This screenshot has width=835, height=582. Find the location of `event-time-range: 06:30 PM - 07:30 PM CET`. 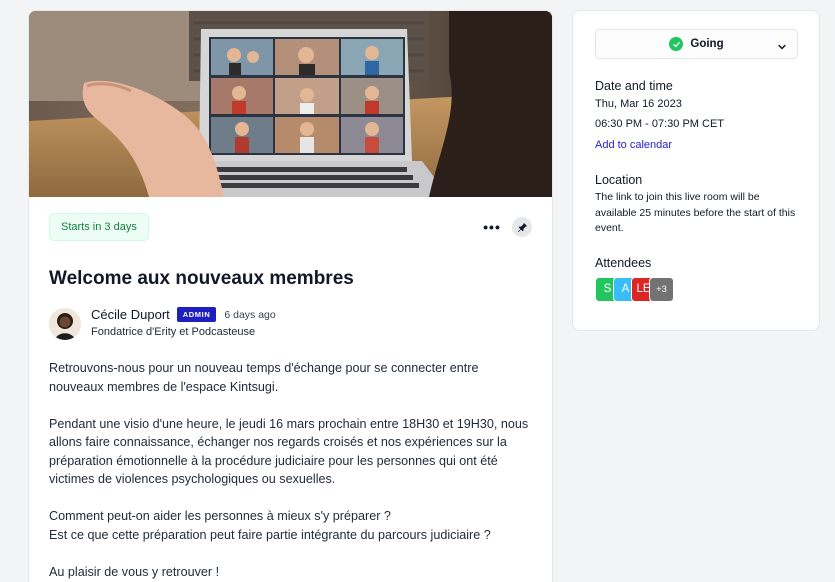

event-time-range: 06:30 PM - 07:30 PM CET is located at coordinates (659, 124).